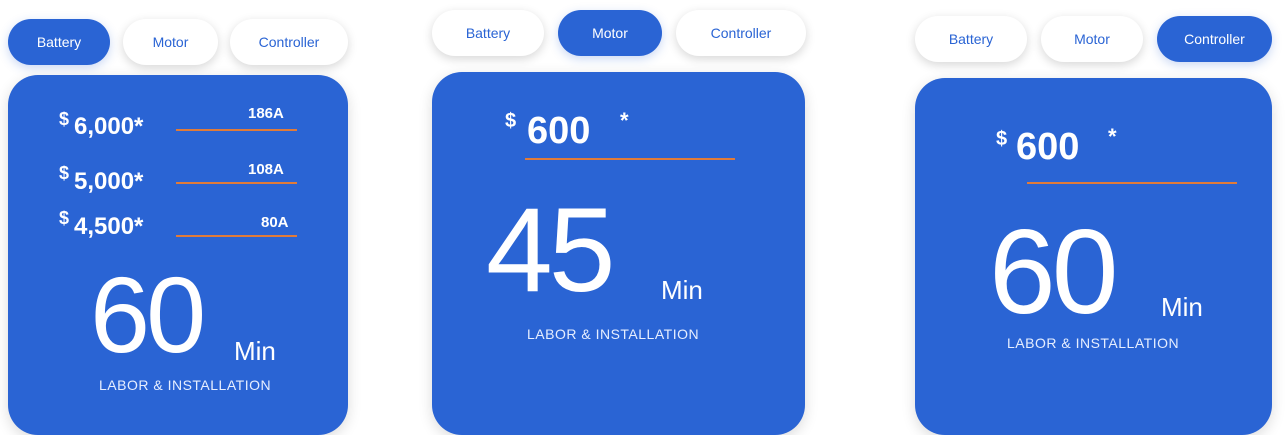 The width and height of the screenshot is (1285, 435). I want to click on panel1-price2-amperage: 108A, so click(266, 169).